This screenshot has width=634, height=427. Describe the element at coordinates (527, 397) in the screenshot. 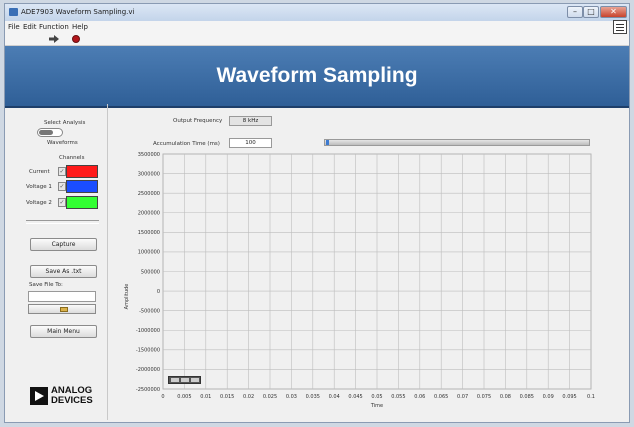

I see `x-tick-label: 0.085` at that location.